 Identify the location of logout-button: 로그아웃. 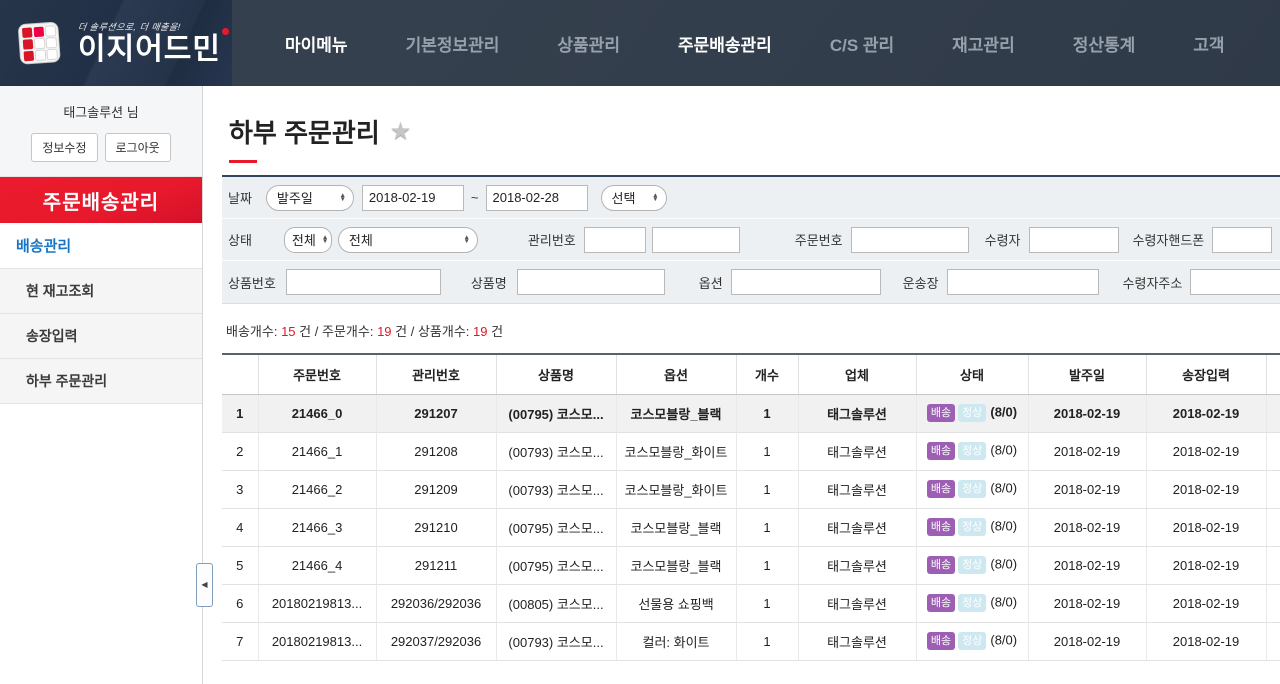
(137, 147).